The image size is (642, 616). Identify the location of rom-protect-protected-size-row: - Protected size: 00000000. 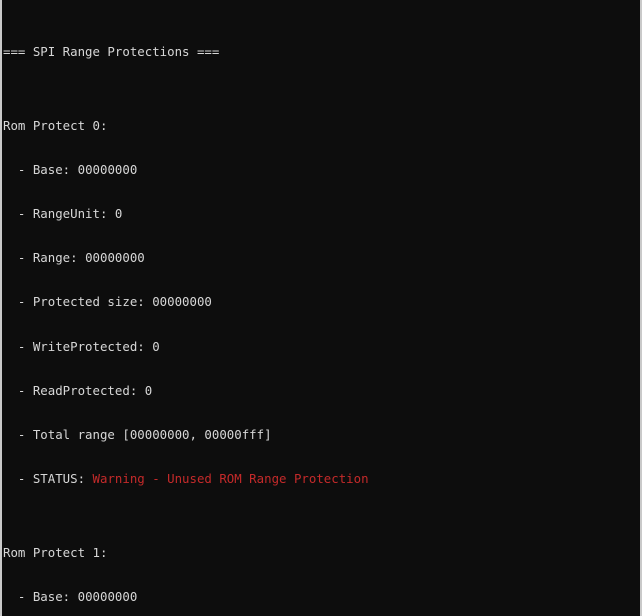
(321, 302).